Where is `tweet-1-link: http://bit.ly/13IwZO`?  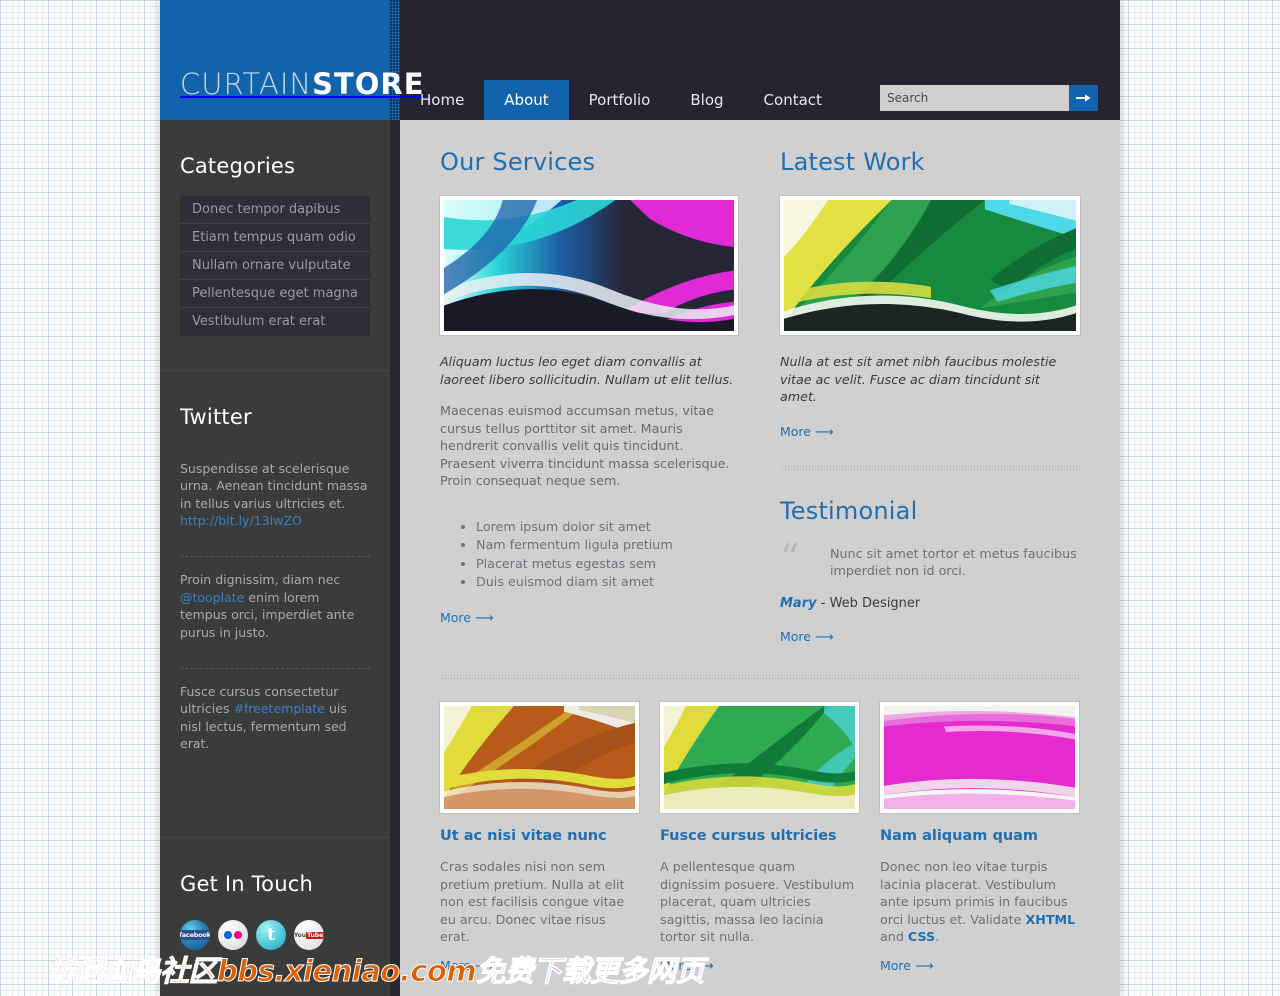
tweet-1-link: http://bit.ly/13IwZO is located at coordinates (241, 520).